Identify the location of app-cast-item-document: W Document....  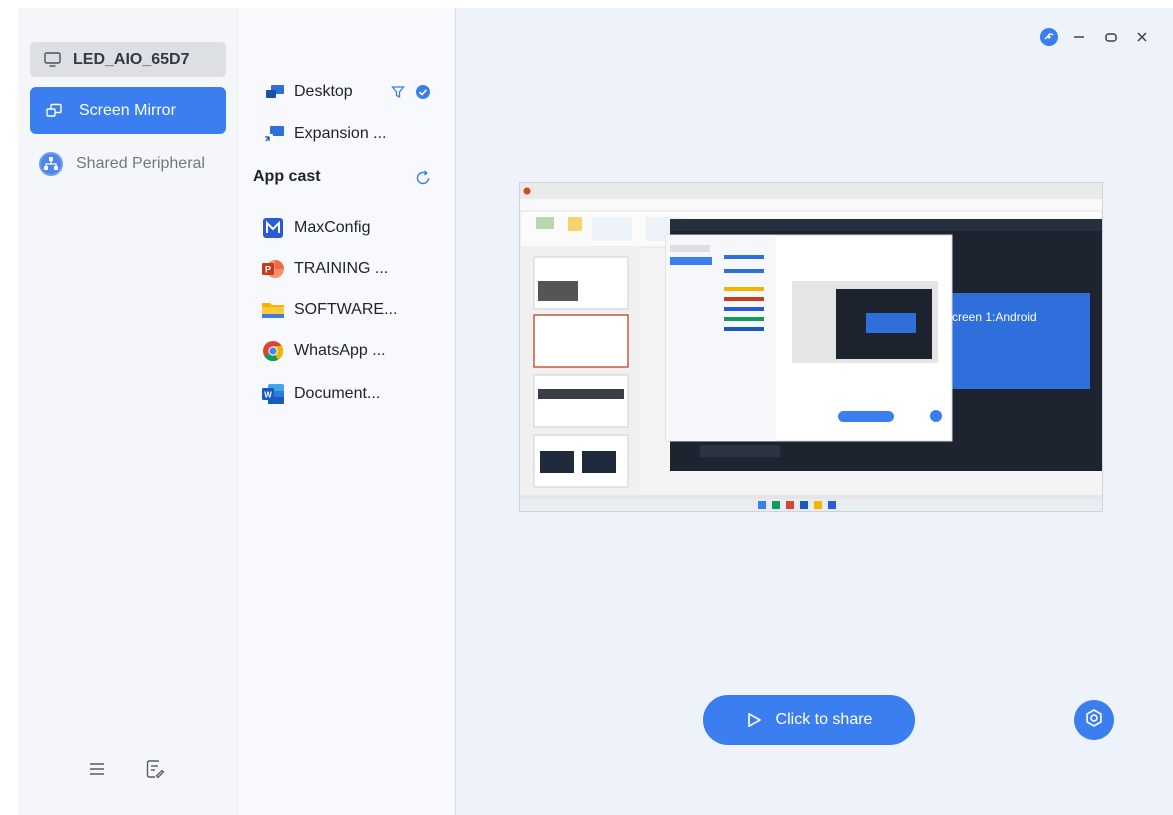
(320, 394).